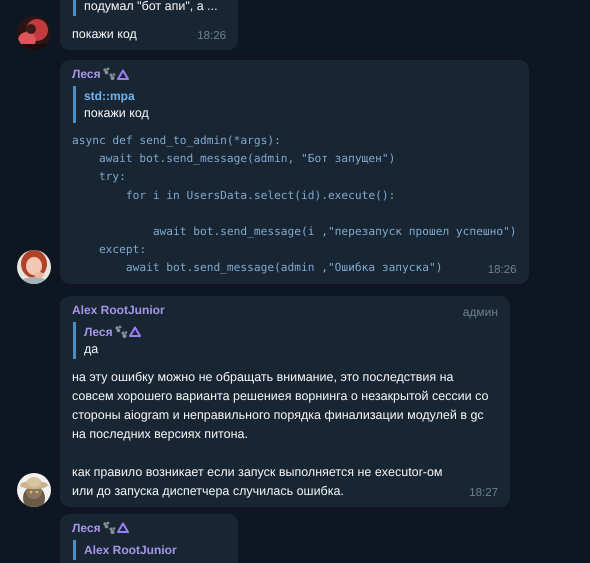 The width and height of the screenshot is (590, 563). Describe the element at coordinates (258, 482) in the screenshot. I see `message-text: как правило возникает если запуск выполняется не executor-ом или до запуска диспетчера случилась ошибка.` at that location.